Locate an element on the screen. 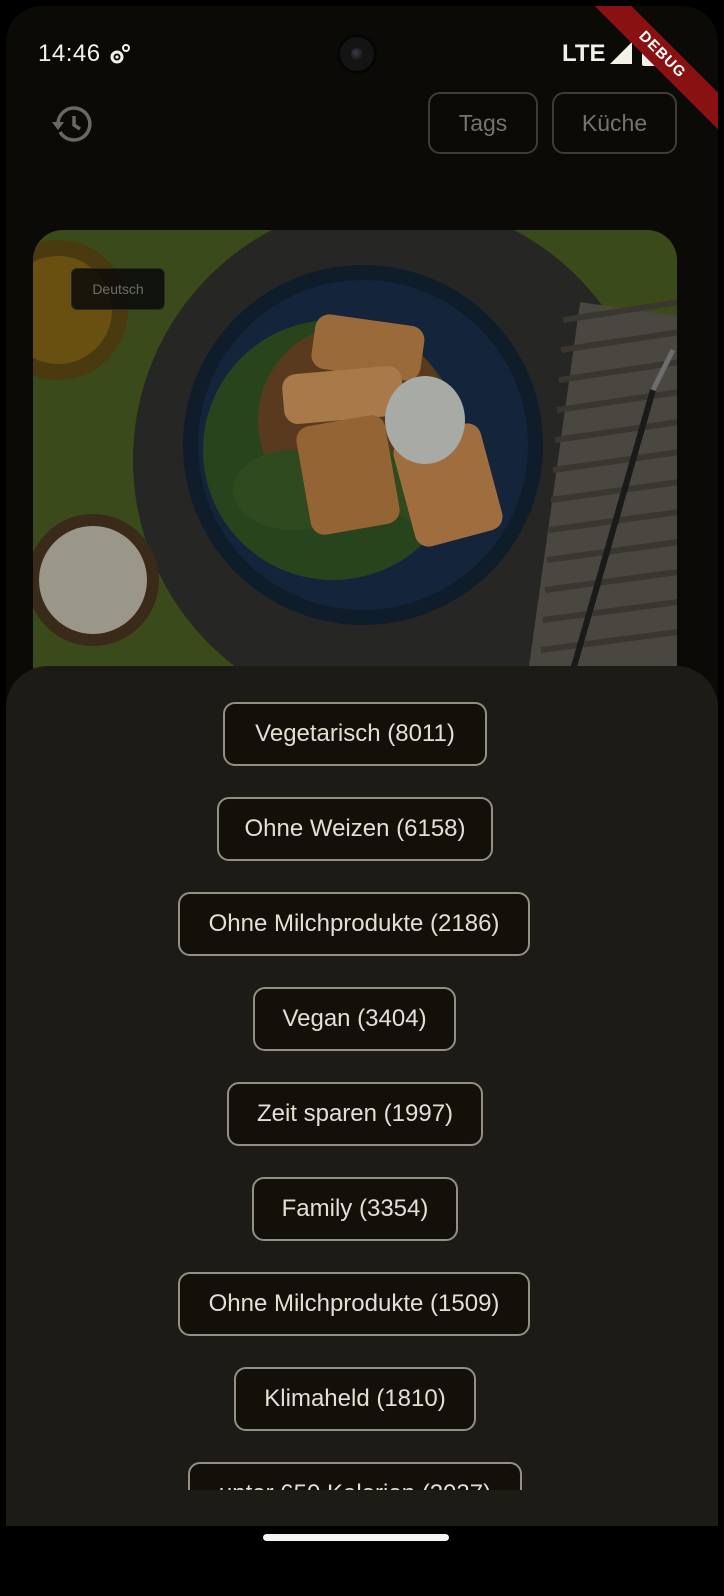 The height and width of the screenshot is (1596, 724). tag-button: Ohne Weizen (6158) is located at coordinates (355, 829).